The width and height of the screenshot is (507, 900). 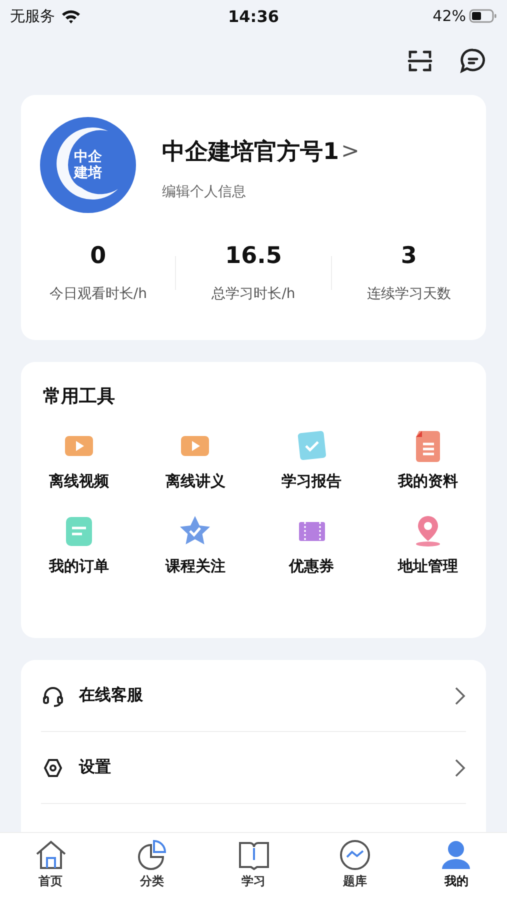 What do you see at coordinates (254, 294) in the screenshot?
I see `stat-label: 总学习时长/h` at bounding box center [254, 294].